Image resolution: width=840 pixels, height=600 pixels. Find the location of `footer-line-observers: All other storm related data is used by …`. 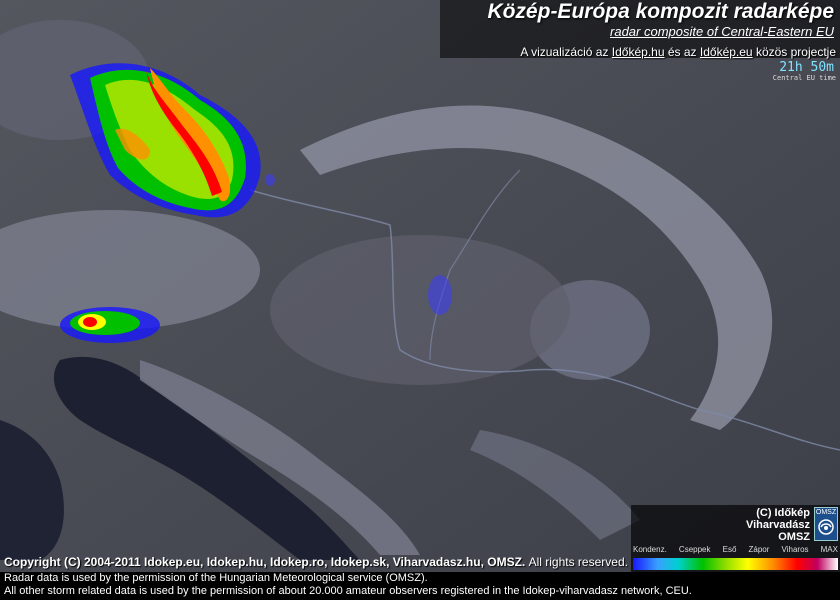

footer-line-observers: All other storm related data is used by … is located at coordinates (348, 591).